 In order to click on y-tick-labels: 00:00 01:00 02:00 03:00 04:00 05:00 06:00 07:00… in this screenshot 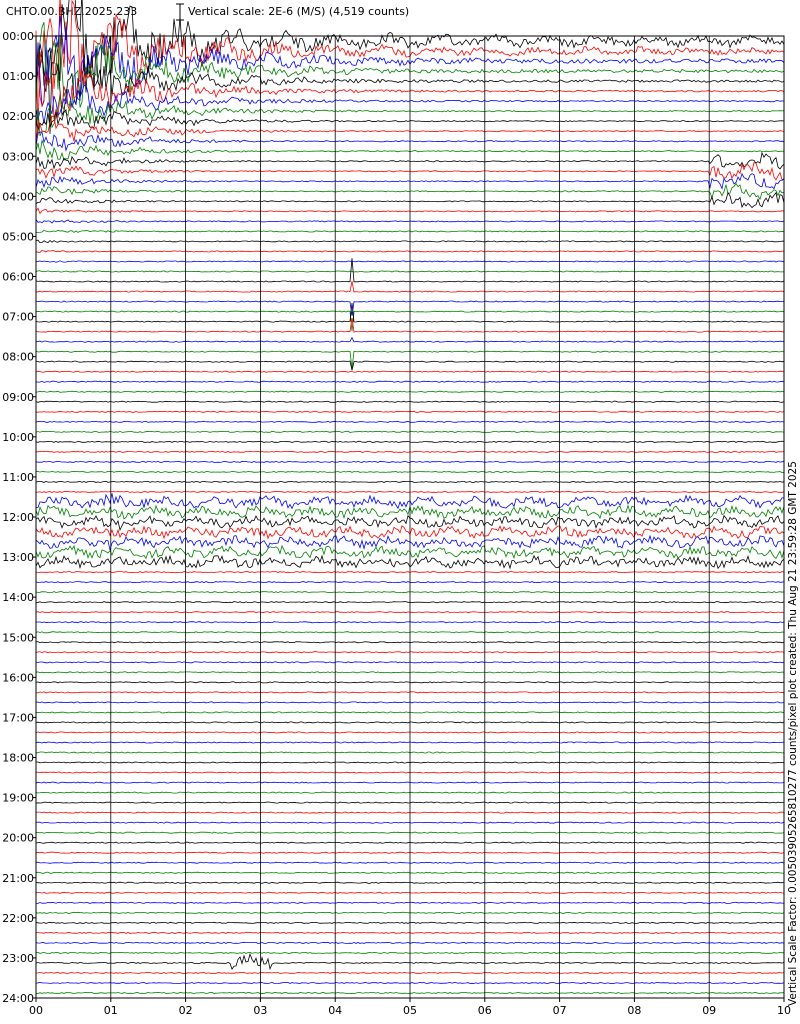, I will do `click(19, 517)`.